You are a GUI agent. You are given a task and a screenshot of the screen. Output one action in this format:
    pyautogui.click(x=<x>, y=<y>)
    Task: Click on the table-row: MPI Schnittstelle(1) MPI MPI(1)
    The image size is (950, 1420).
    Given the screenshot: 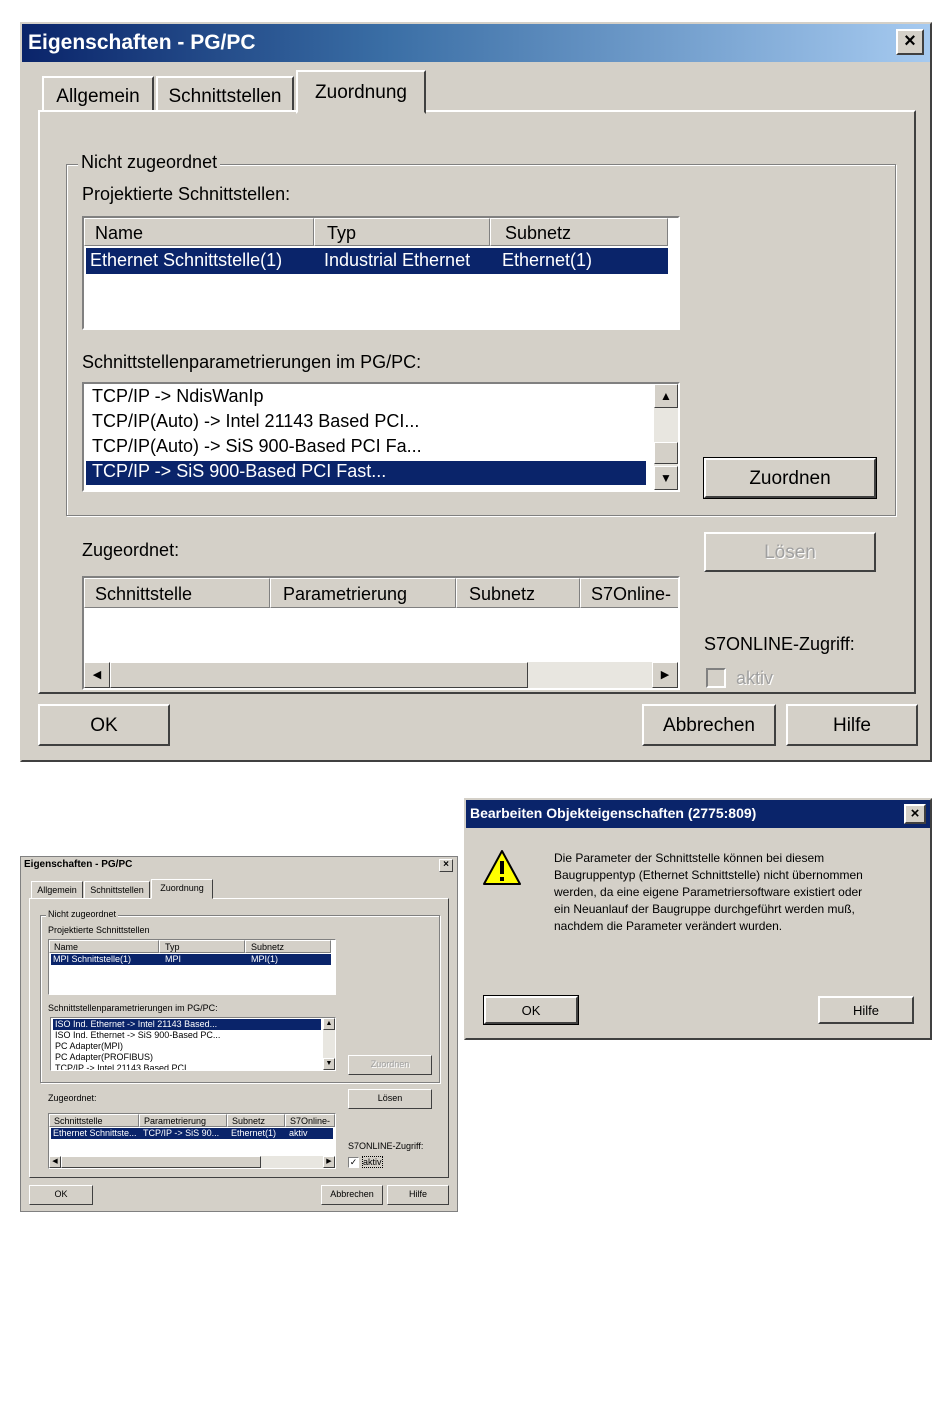 What is the action you would take?
    pyautogui.click(x=191, y=959)
    